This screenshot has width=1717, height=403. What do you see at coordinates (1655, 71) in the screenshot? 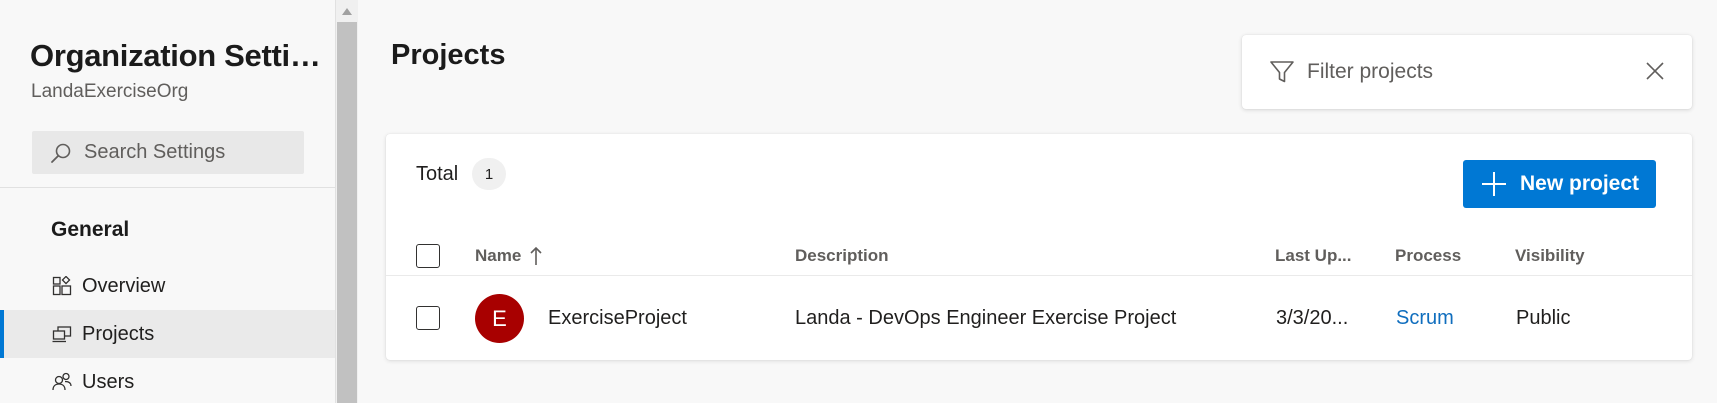
I see `close-icon` at bounding box center [1655, 71].